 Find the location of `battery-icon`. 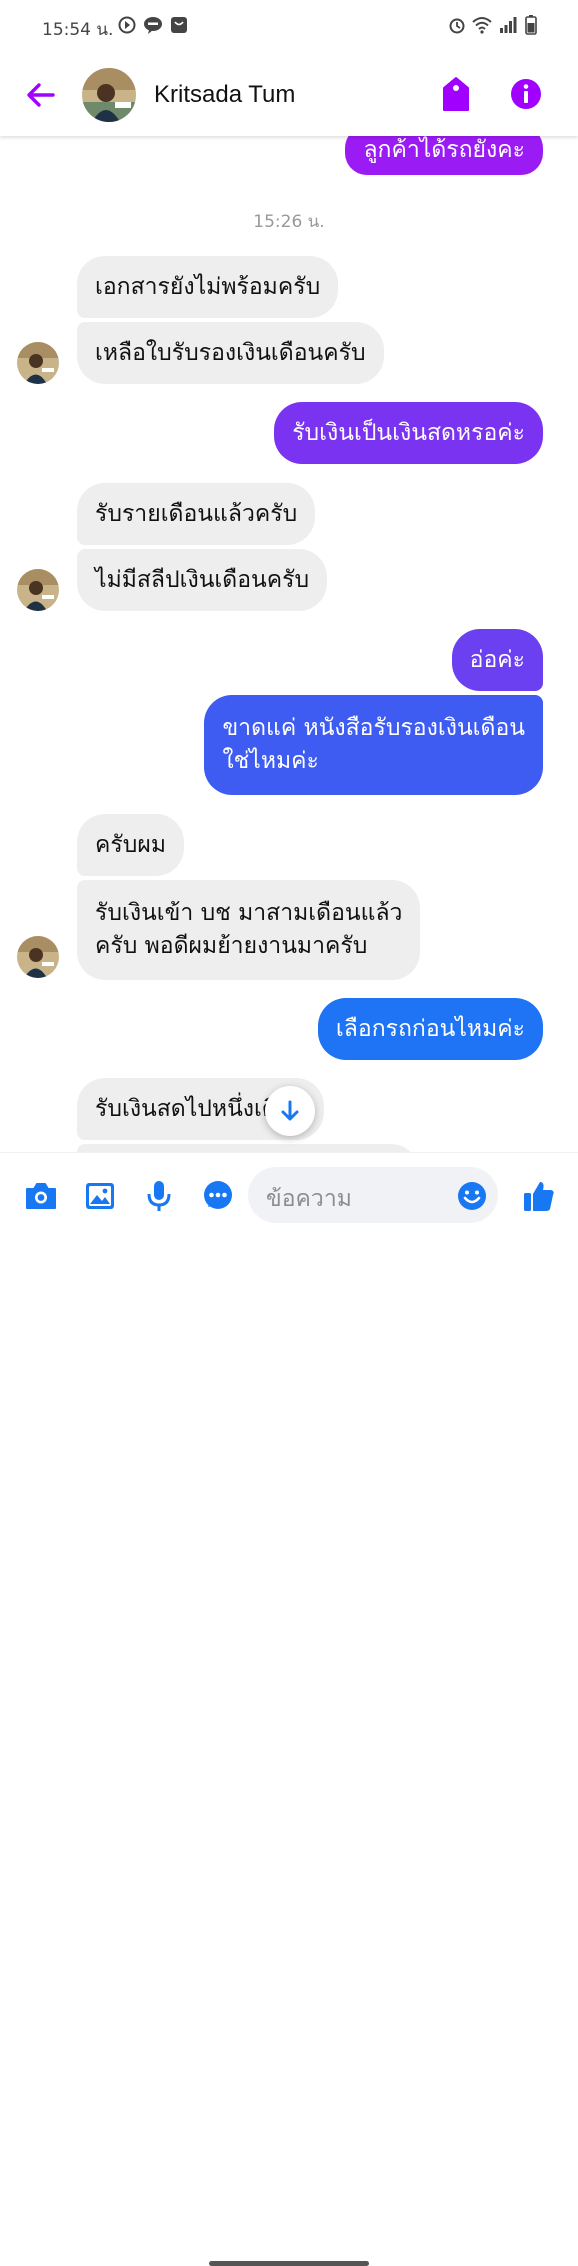

battery-icon is located at coordinates (531, 25).